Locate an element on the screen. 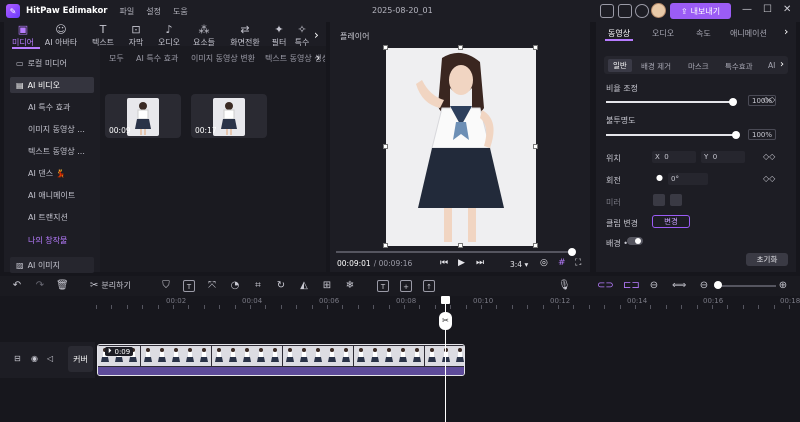  sidebar-item-local-media: ▭ 로컬 미디어 is located at coordinates (52, 63).